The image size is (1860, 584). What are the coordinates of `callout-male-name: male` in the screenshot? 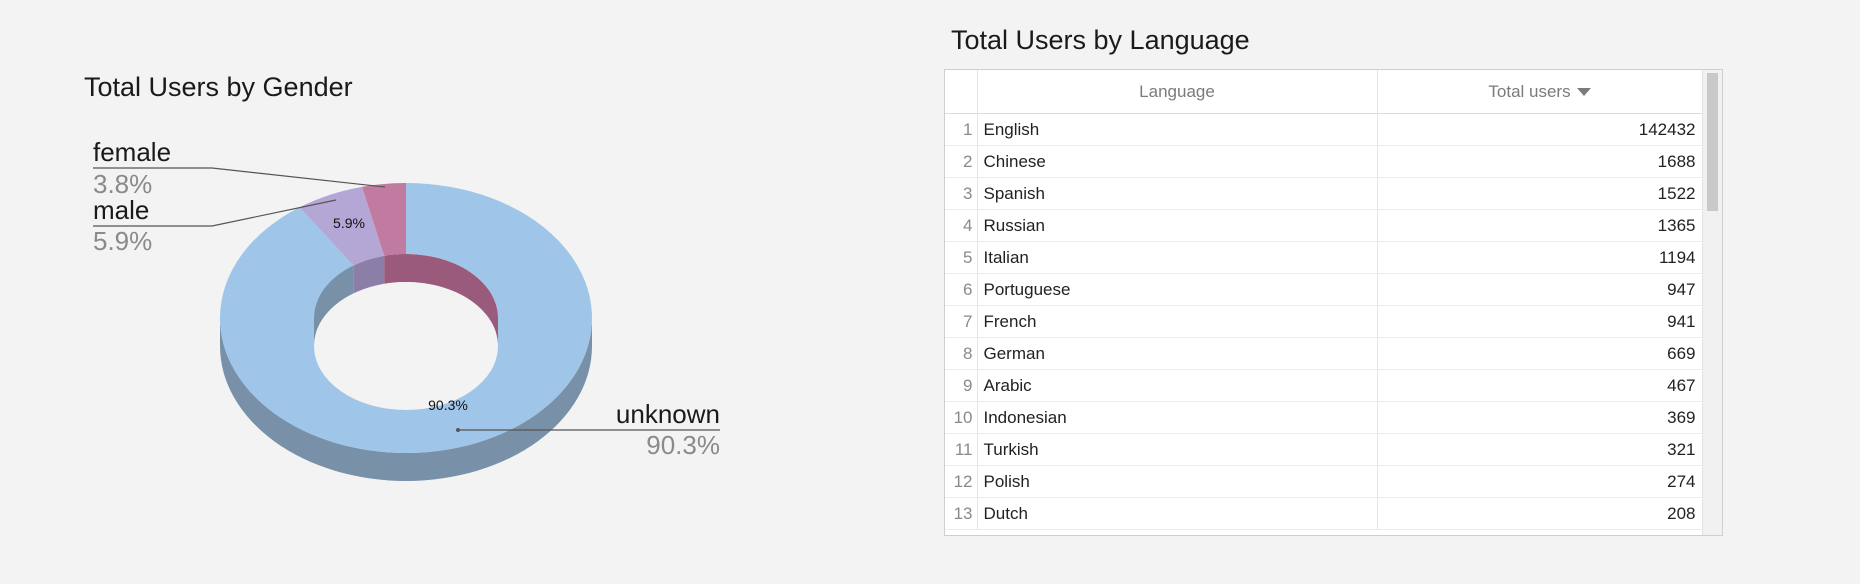 It's located at (121, 210).